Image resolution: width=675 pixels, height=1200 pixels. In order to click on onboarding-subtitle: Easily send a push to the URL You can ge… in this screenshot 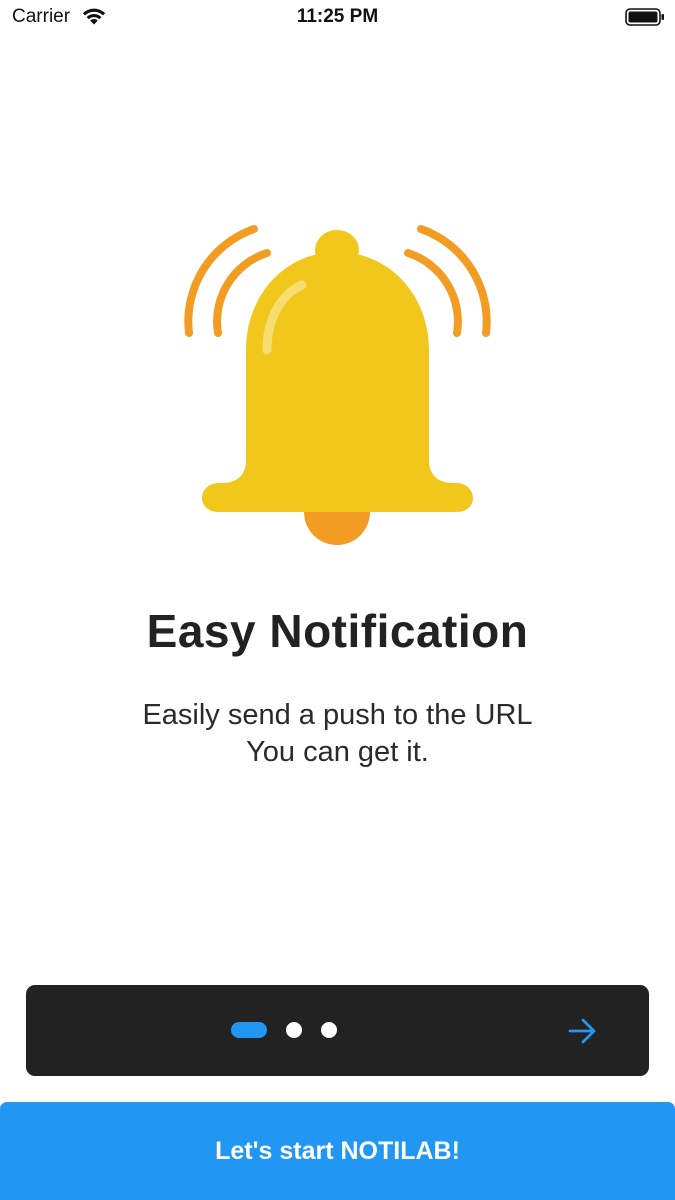, I will do `click(337, 734)`.